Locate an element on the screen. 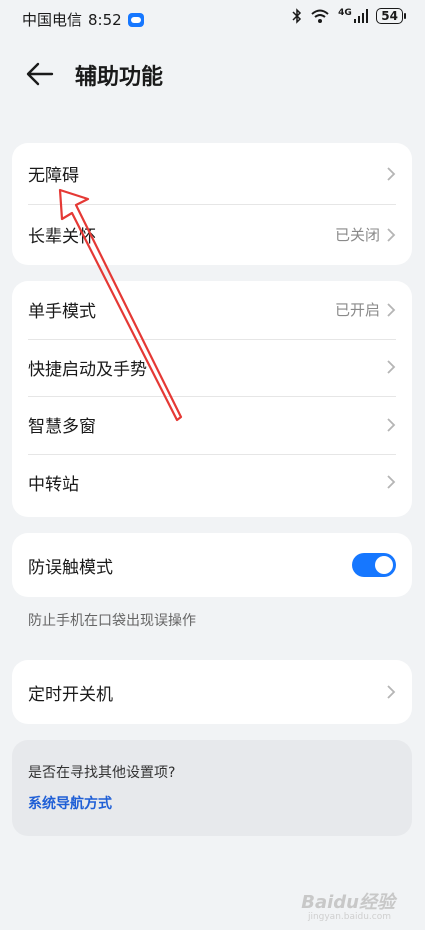 The width and height of the screenshot is (425, 930). suggestion-card: 是否在寻找其他设置项? 系统导航方式 is located at coordinates (212, 788).